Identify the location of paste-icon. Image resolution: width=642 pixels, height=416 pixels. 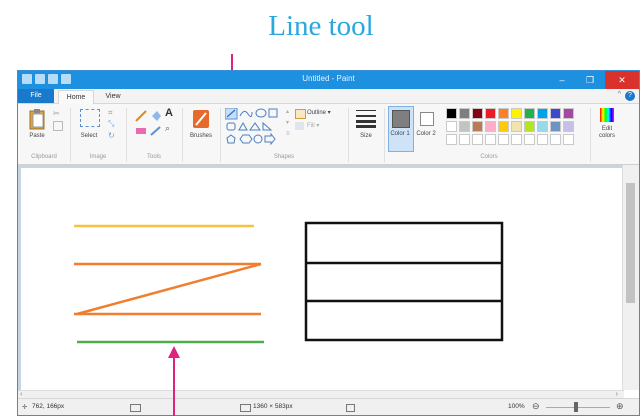
(37, 119).